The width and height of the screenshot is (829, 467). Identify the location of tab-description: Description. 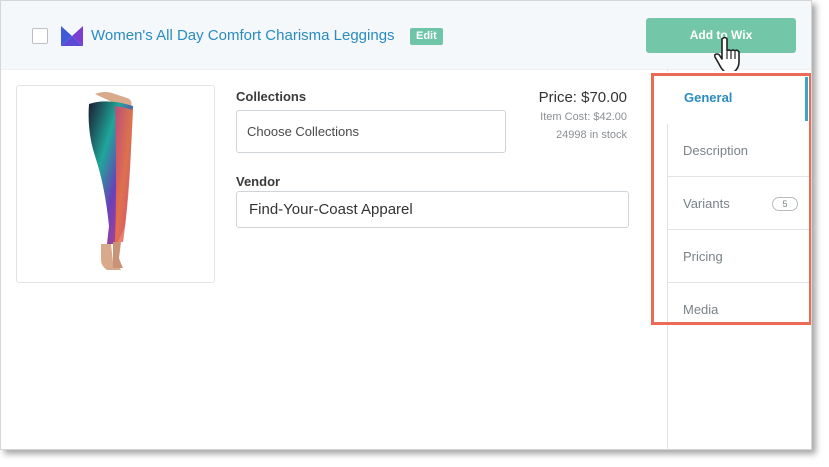
(739, 150).